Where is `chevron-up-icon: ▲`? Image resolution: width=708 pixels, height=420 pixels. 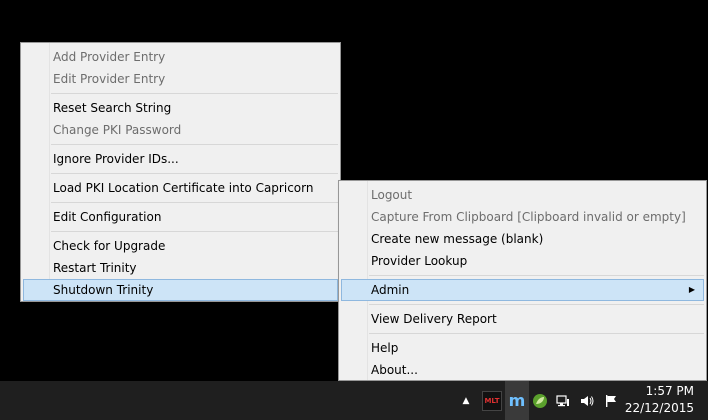
chevron-up-icon: ▲ is located at coordinates (466, 400).